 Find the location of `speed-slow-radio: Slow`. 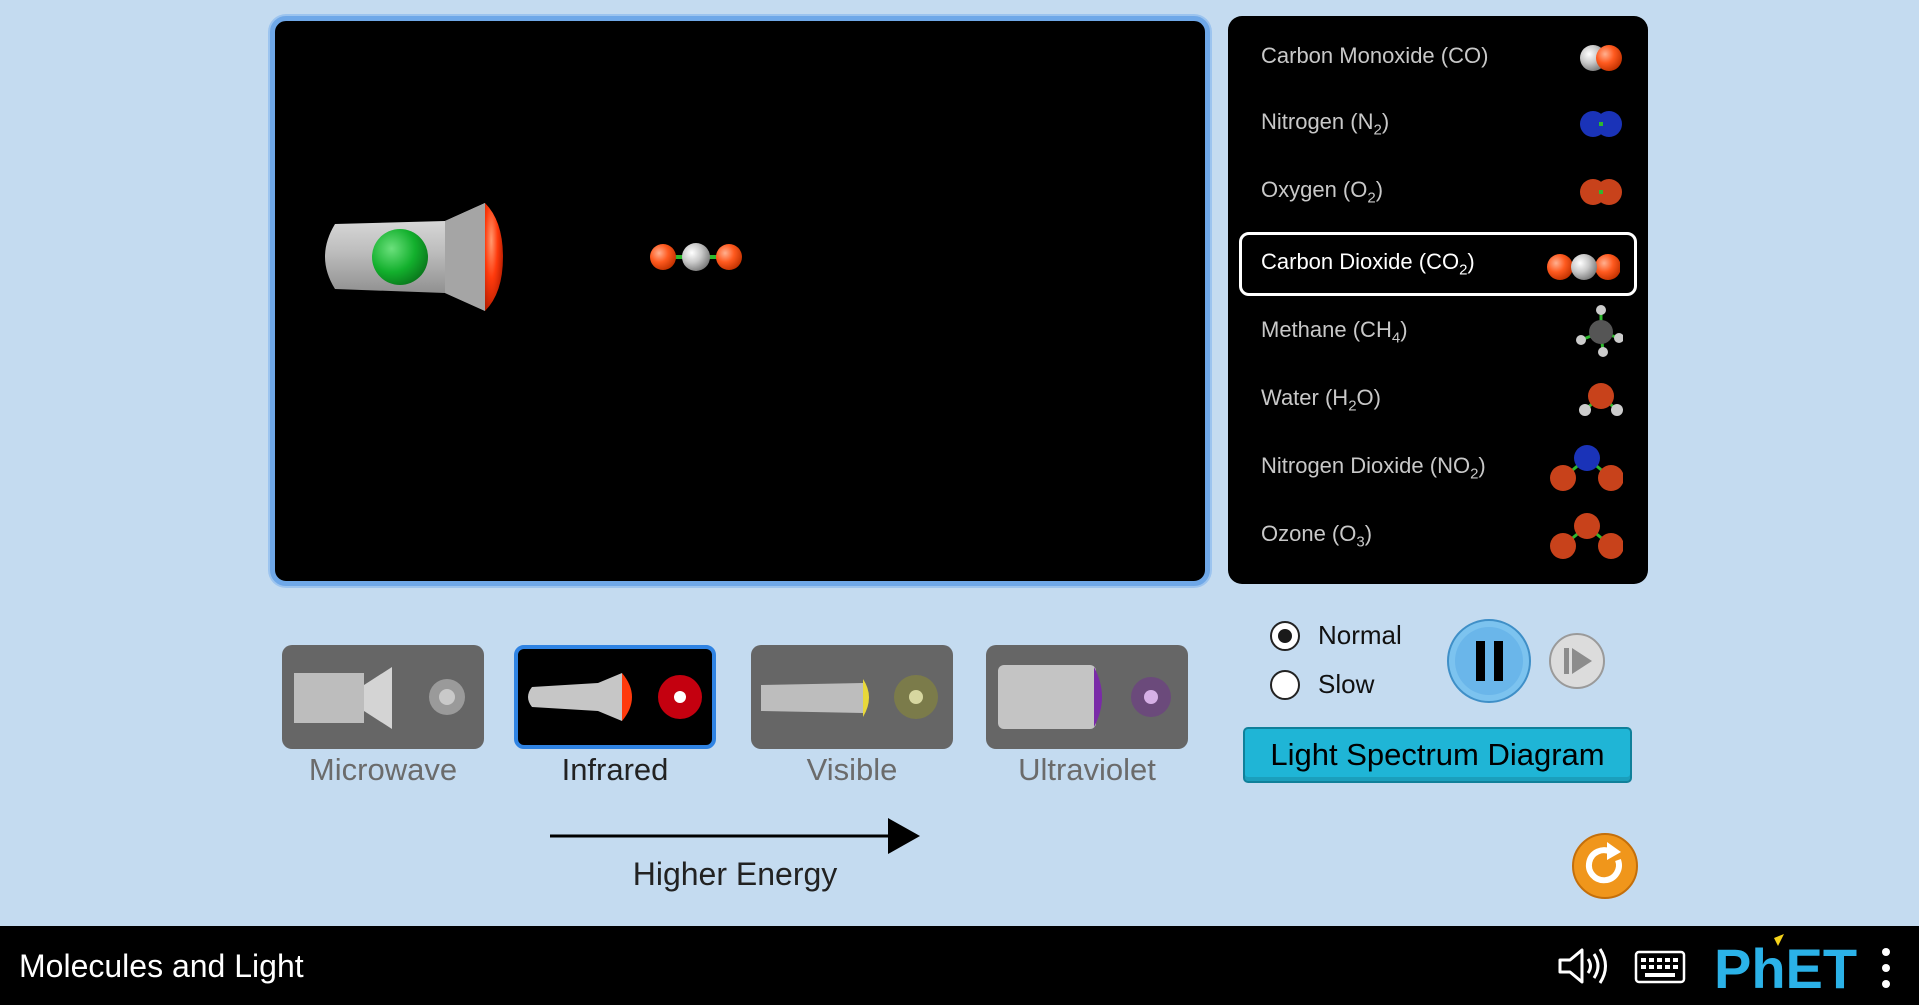

speed-slow-radio: Slow is located at coordinates (1322, 684).